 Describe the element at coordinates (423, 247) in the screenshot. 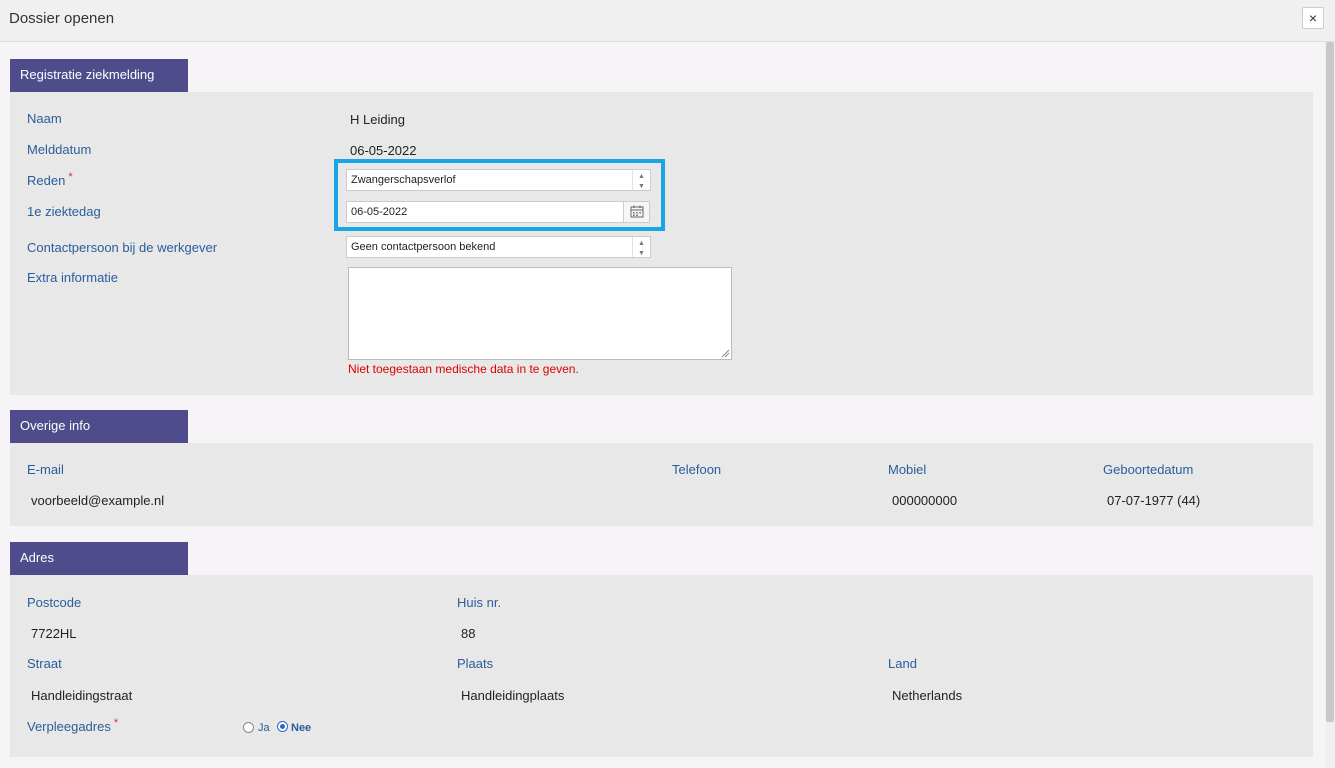

I see `contactpersoon-select-value: Geen contactpersoon bekend` at that location.